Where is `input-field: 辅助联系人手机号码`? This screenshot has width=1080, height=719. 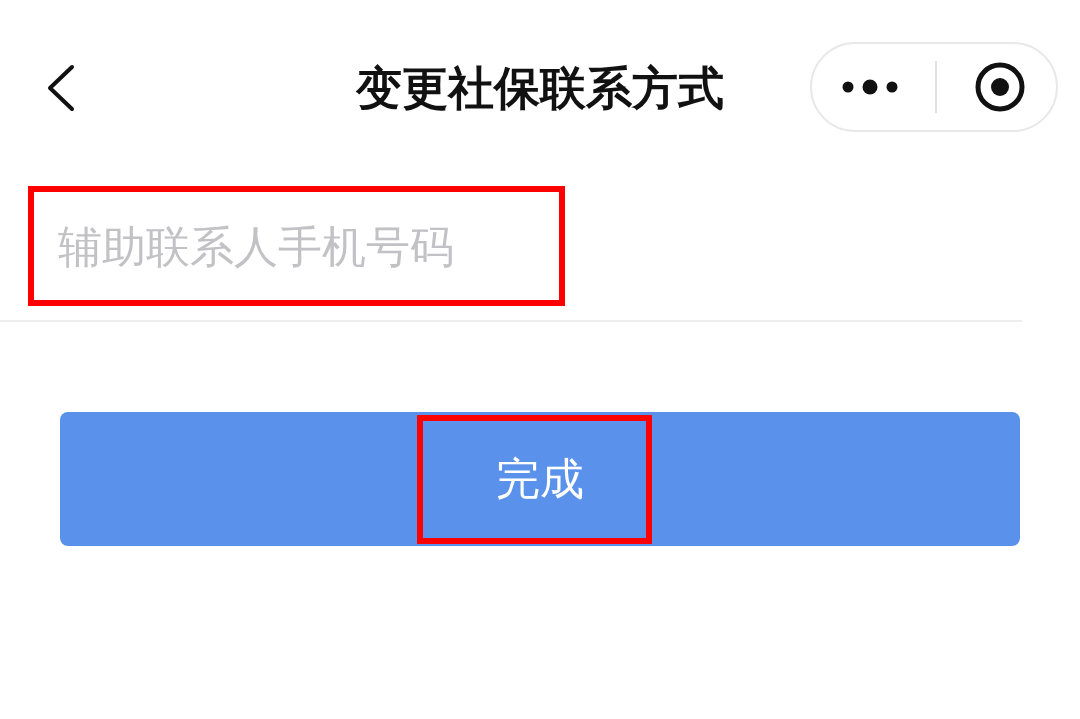
input-field: 辅助联系人手机号码 is located at coordinates (298, 246).